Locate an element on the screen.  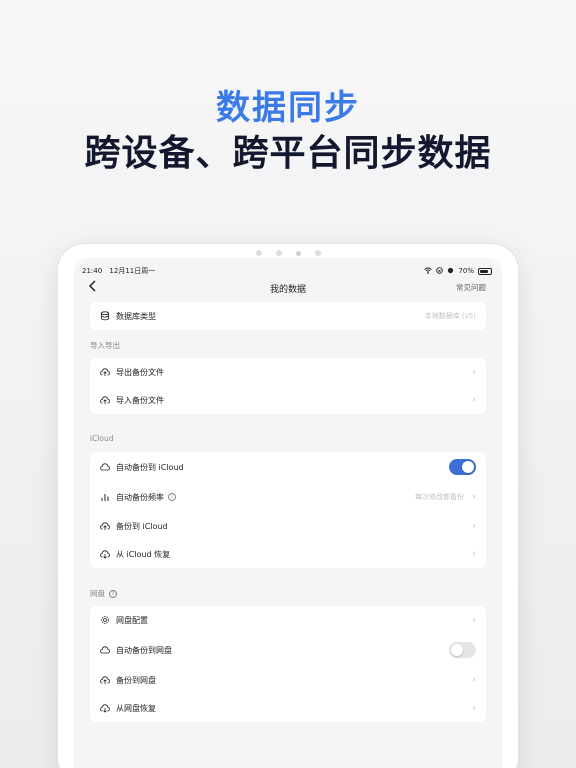
page-title: 我的数据 is located at coordinates (287, 290).